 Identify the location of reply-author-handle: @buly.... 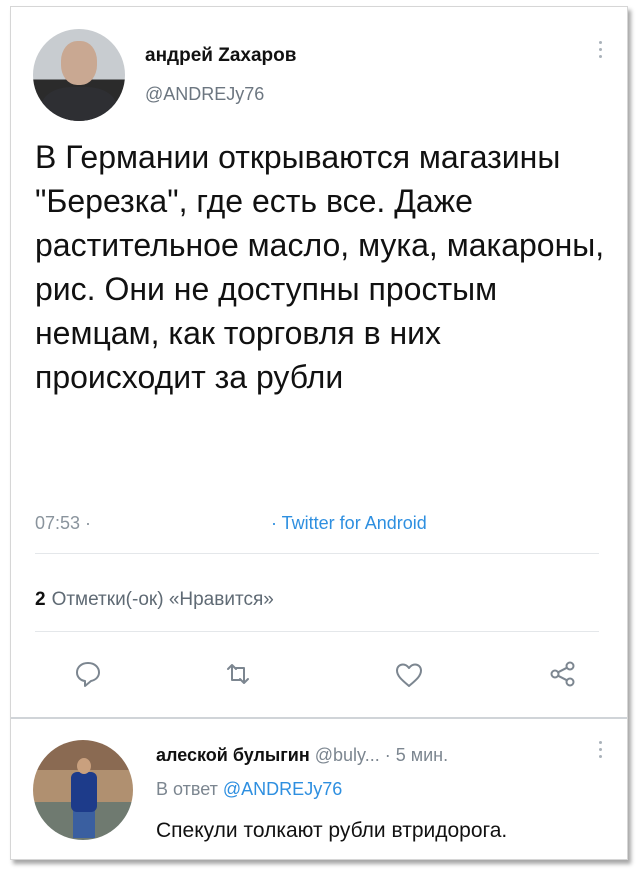
(347, 755).